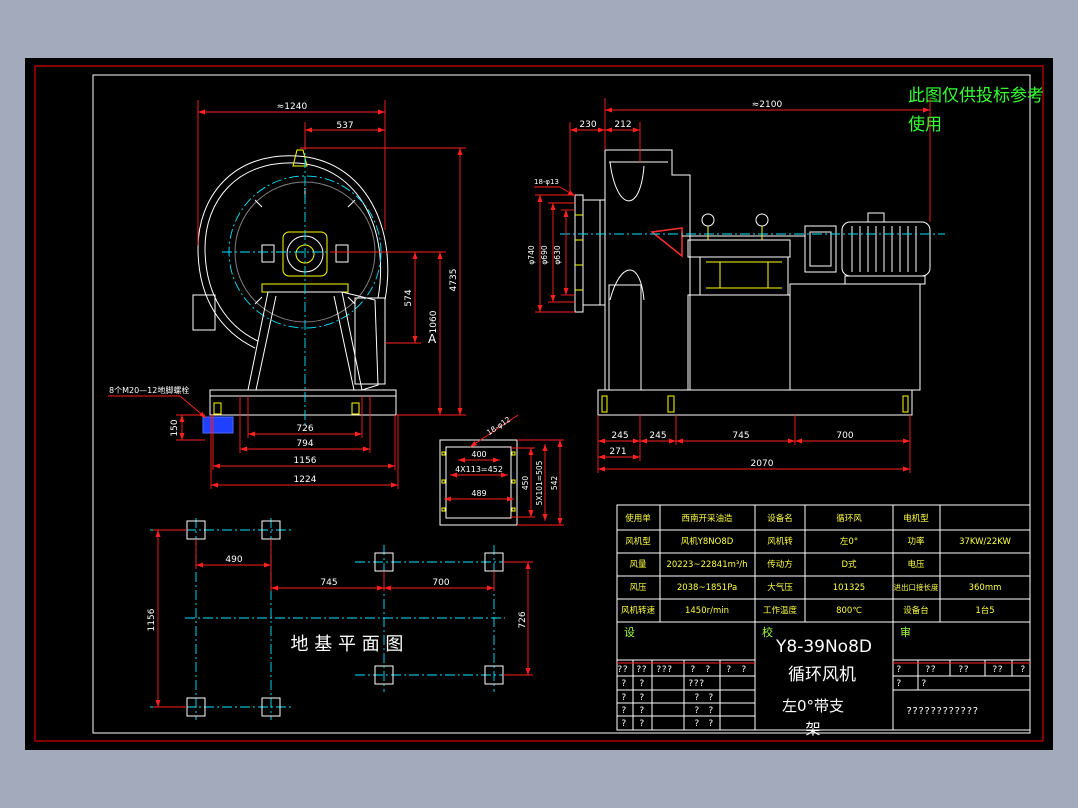 This screenshot has height=808, width=1078. What do you see at coordinates (762, 464) in the screenshot?
I see `dim-base-length: 2070` at bounding box center [762, 464].